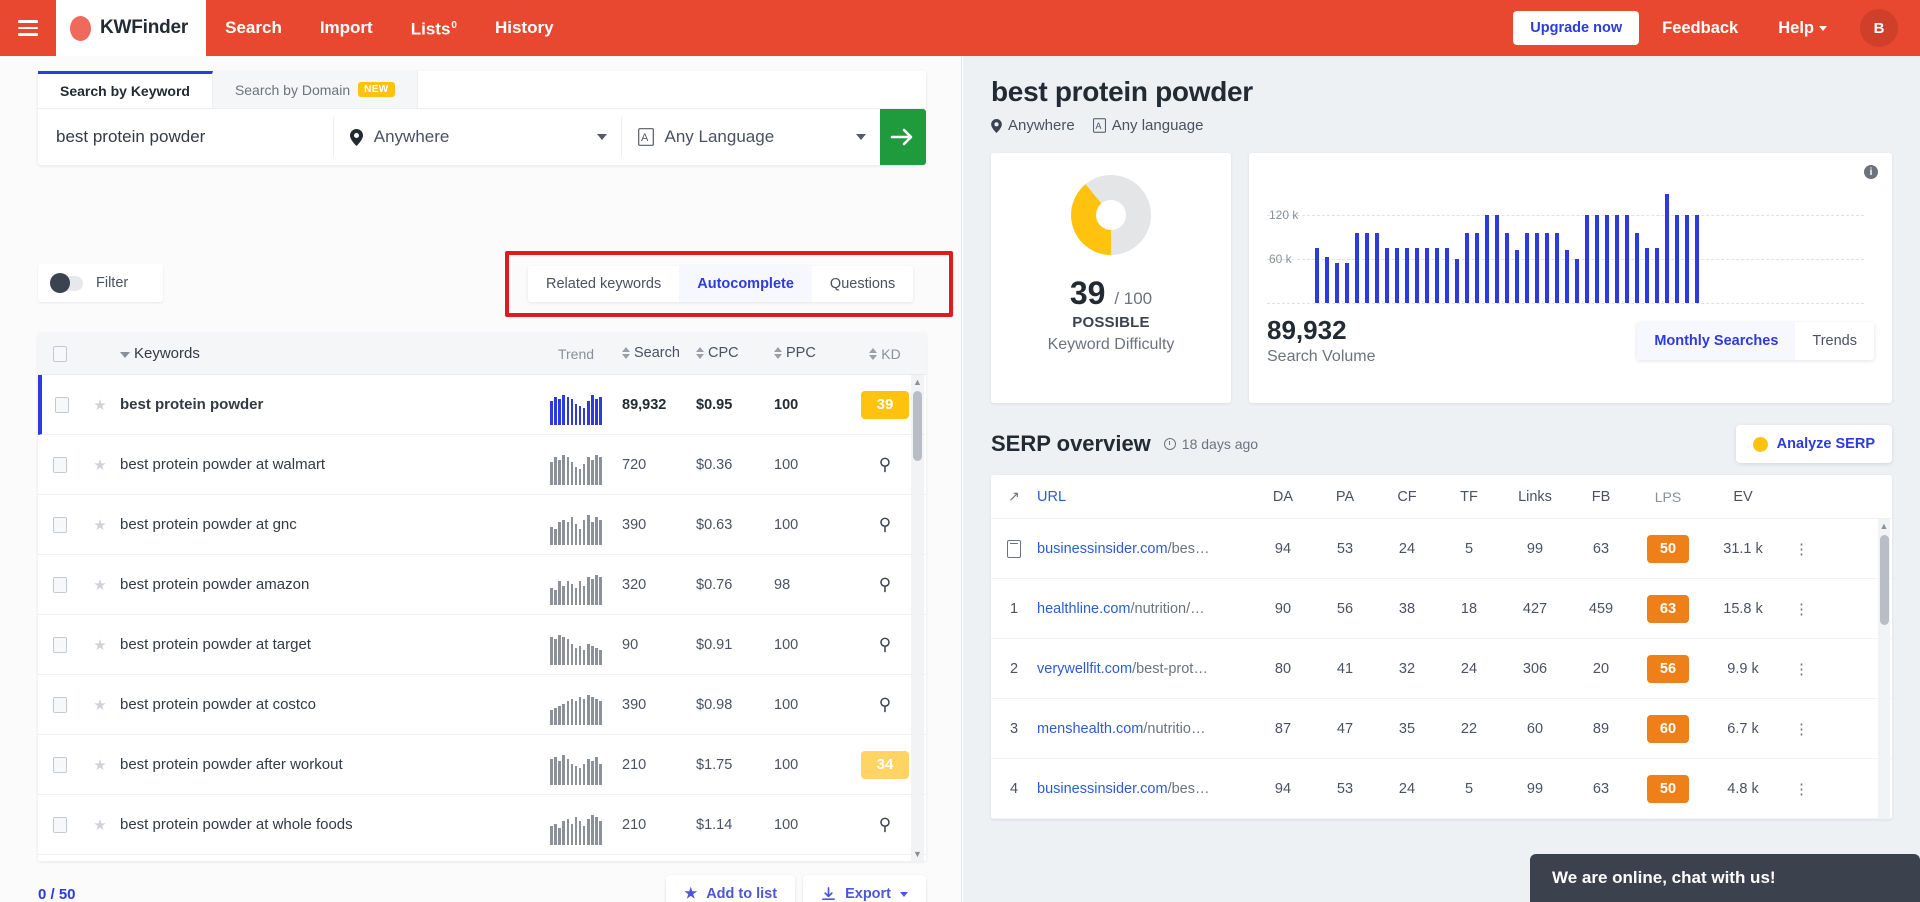  Describe the element at coordinates (917, 618) in the screenshot. I see `keywords-scrollbar: ▲ ▼` at that location.